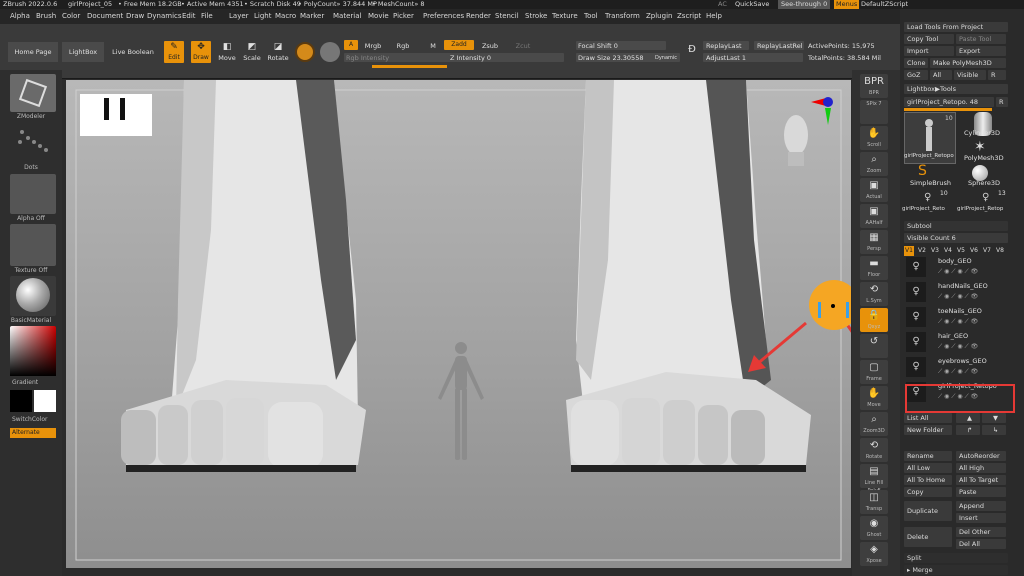 This screenshot has width=1024, height=576. Describe the element at coordinates (523, 46) in the screenshot. I see `zcut-button: Zcut` at that location.